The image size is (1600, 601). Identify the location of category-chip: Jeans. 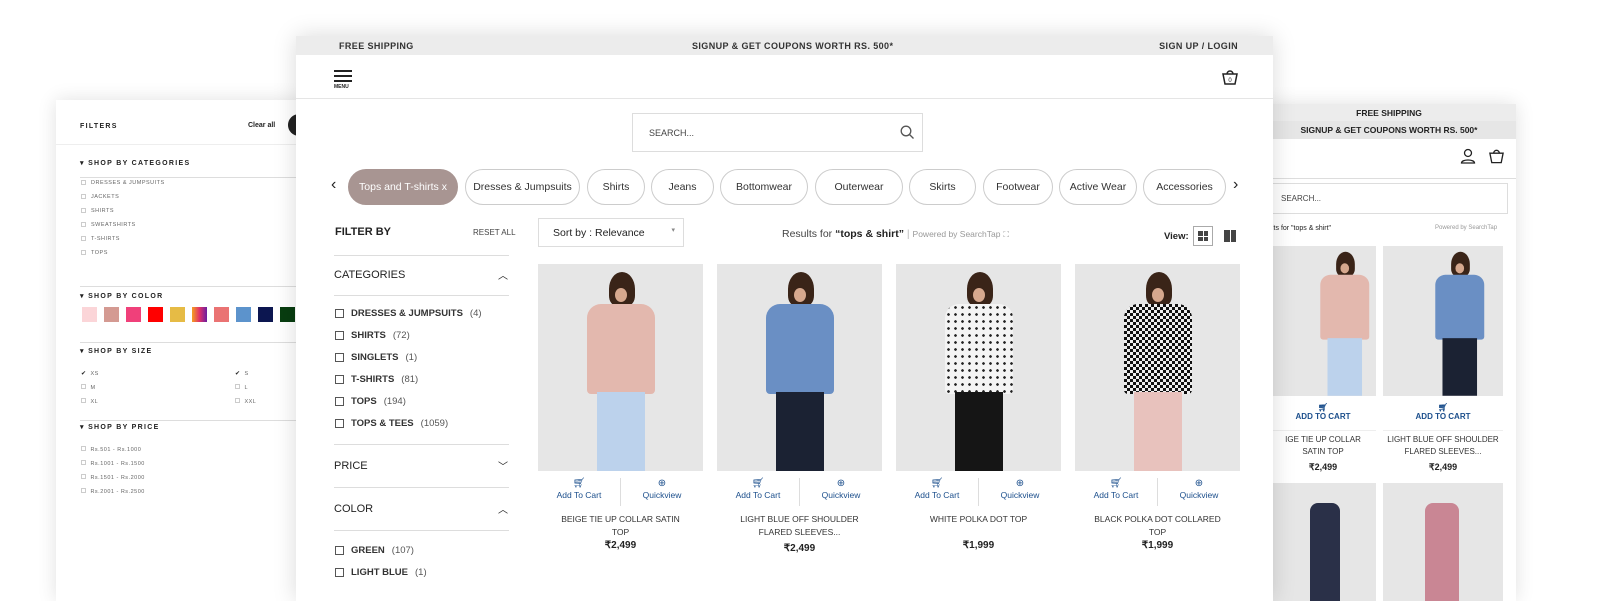
(682, 187).